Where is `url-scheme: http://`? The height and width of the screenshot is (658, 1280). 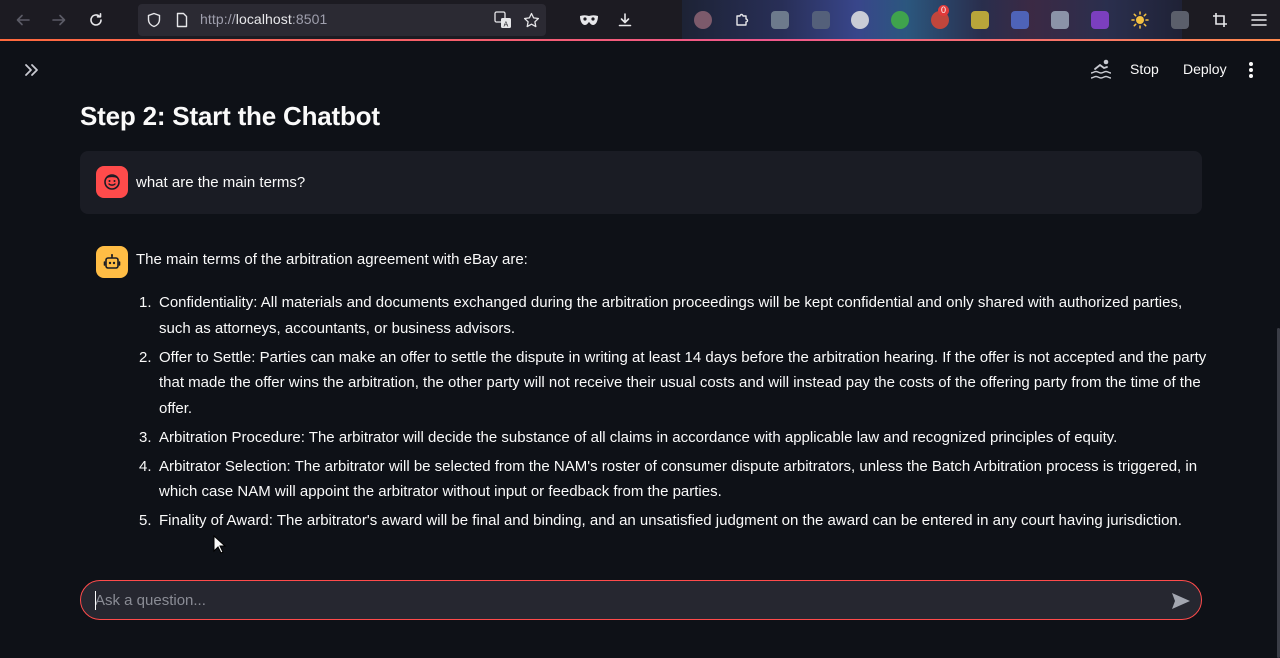
url-scheme: http:// is located at coordinates (218, 19).